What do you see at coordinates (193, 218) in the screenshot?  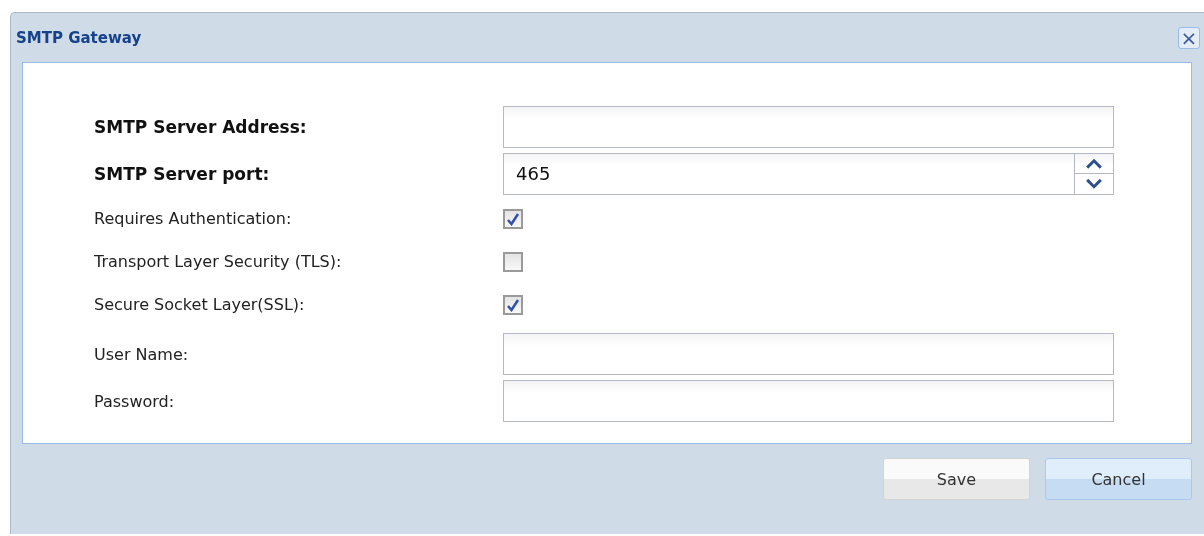 I see `field-label: Requires Authentication:` at bounding box center [193, 218].